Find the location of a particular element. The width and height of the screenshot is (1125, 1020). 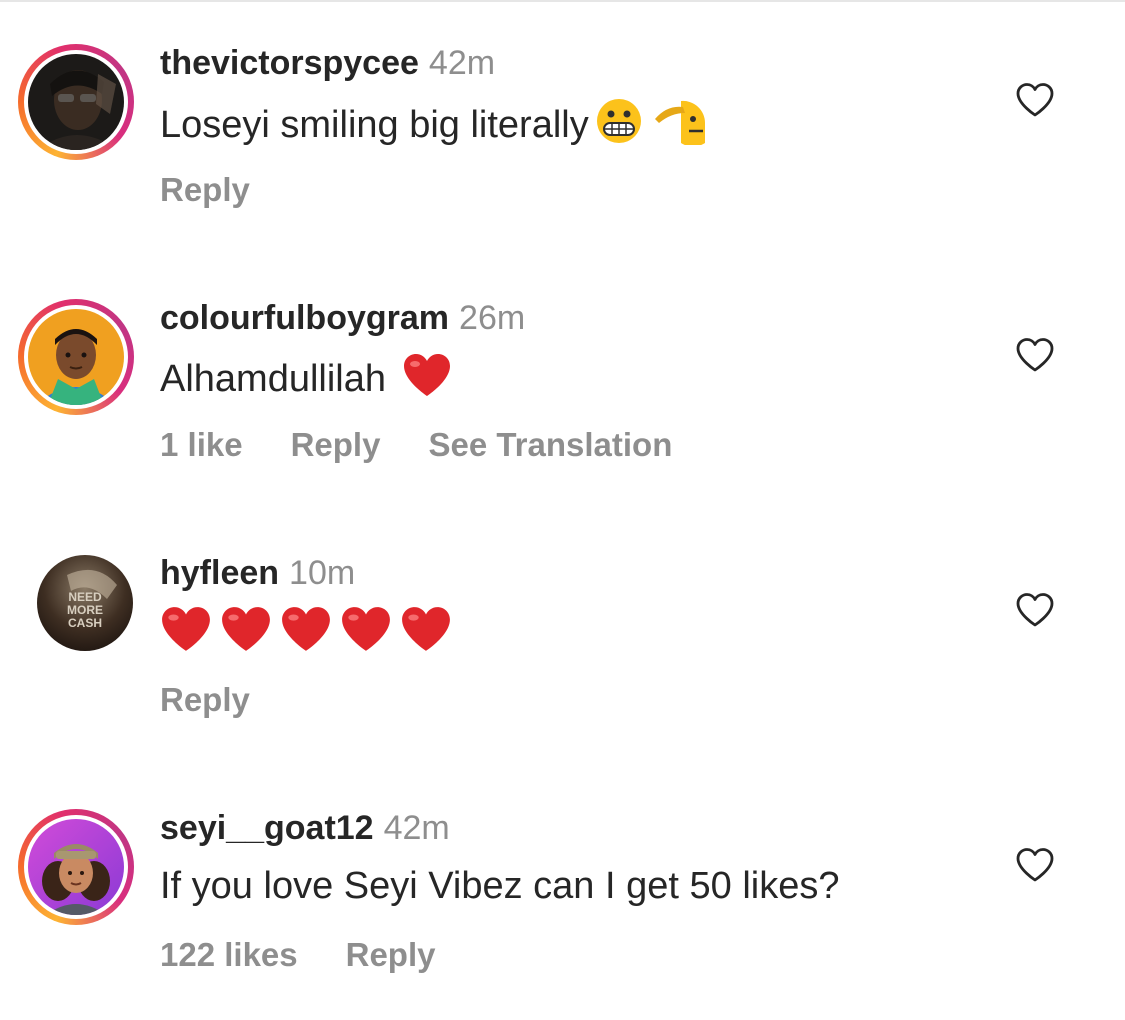

comment-time: 26m is located at coordinates (492, 318).